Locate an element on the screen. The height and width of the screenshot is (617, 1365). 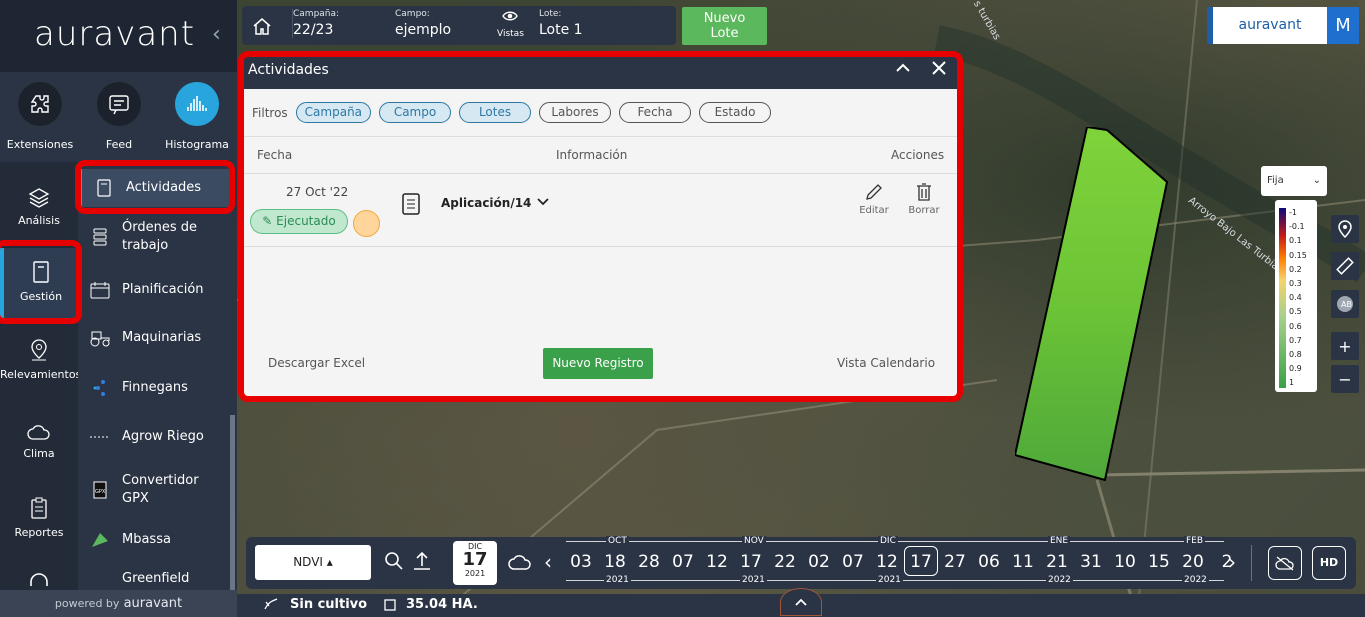
activity-name: Aplicación/14 is located at coordinates (495, 203).